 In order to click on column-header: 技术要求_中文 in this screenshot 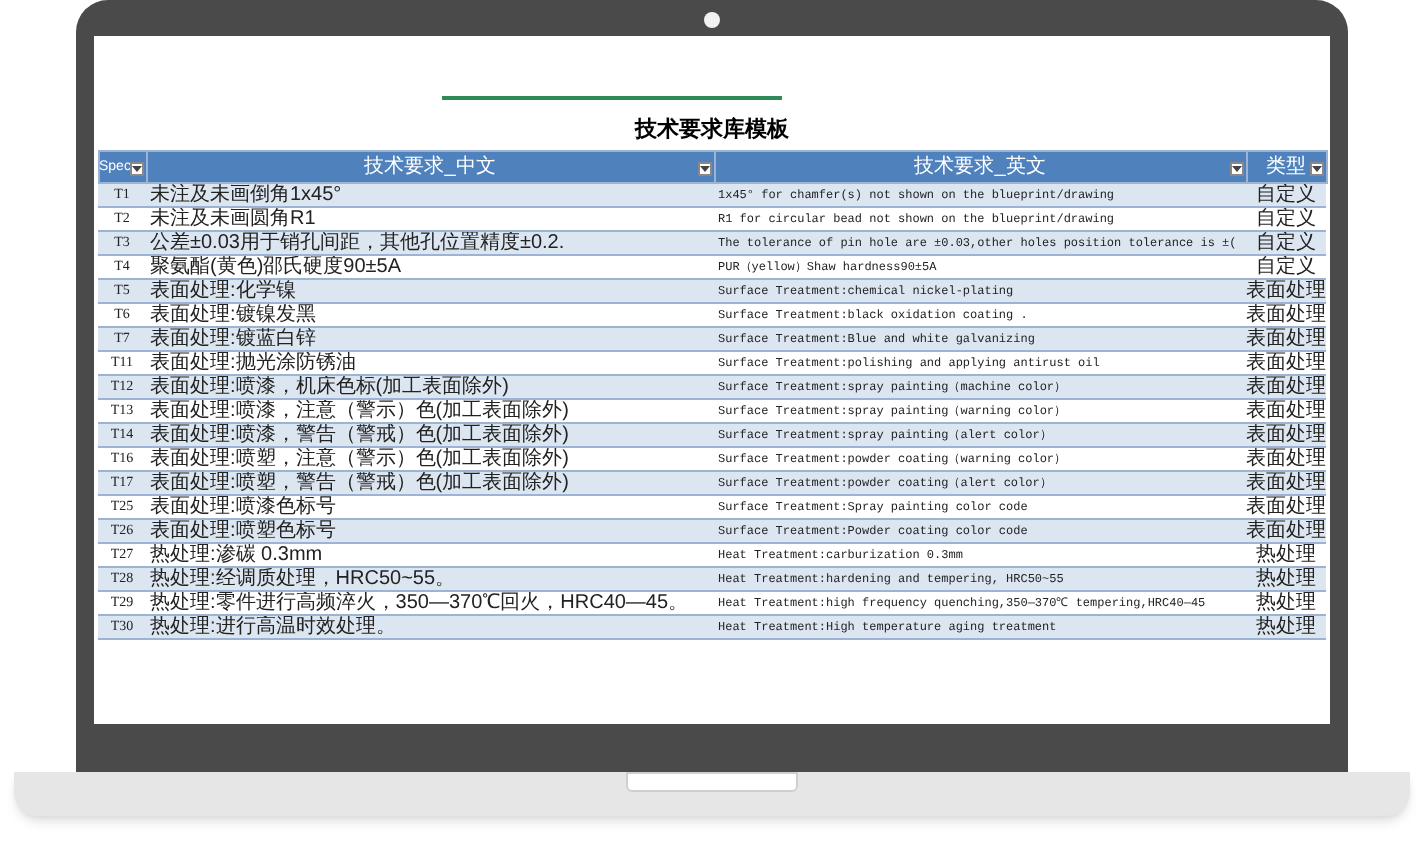, I will do `click(430, 167)`.